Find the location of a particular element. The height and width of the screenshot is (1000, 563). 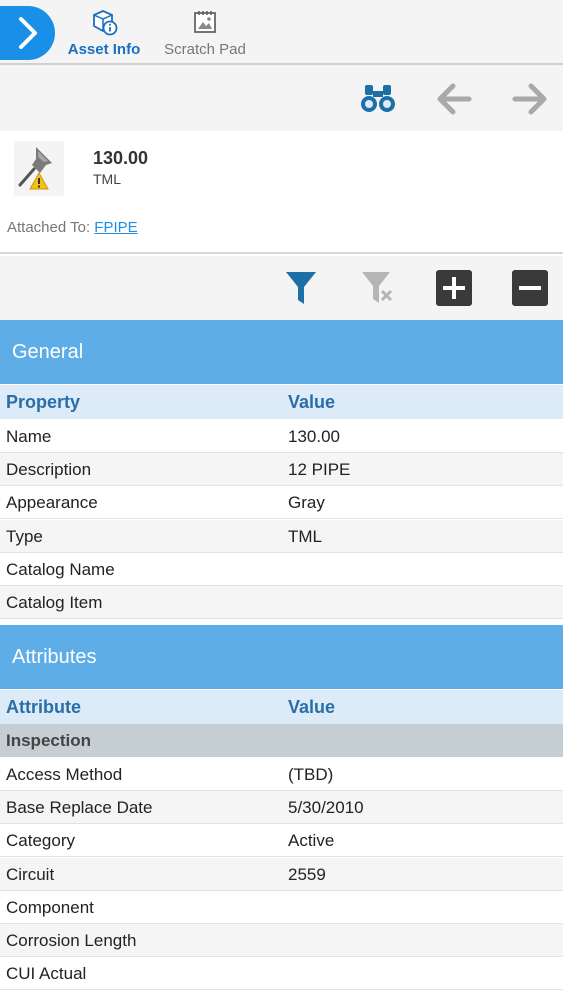

attached-to-link: FPIPE is located at coordinates (115, 227).